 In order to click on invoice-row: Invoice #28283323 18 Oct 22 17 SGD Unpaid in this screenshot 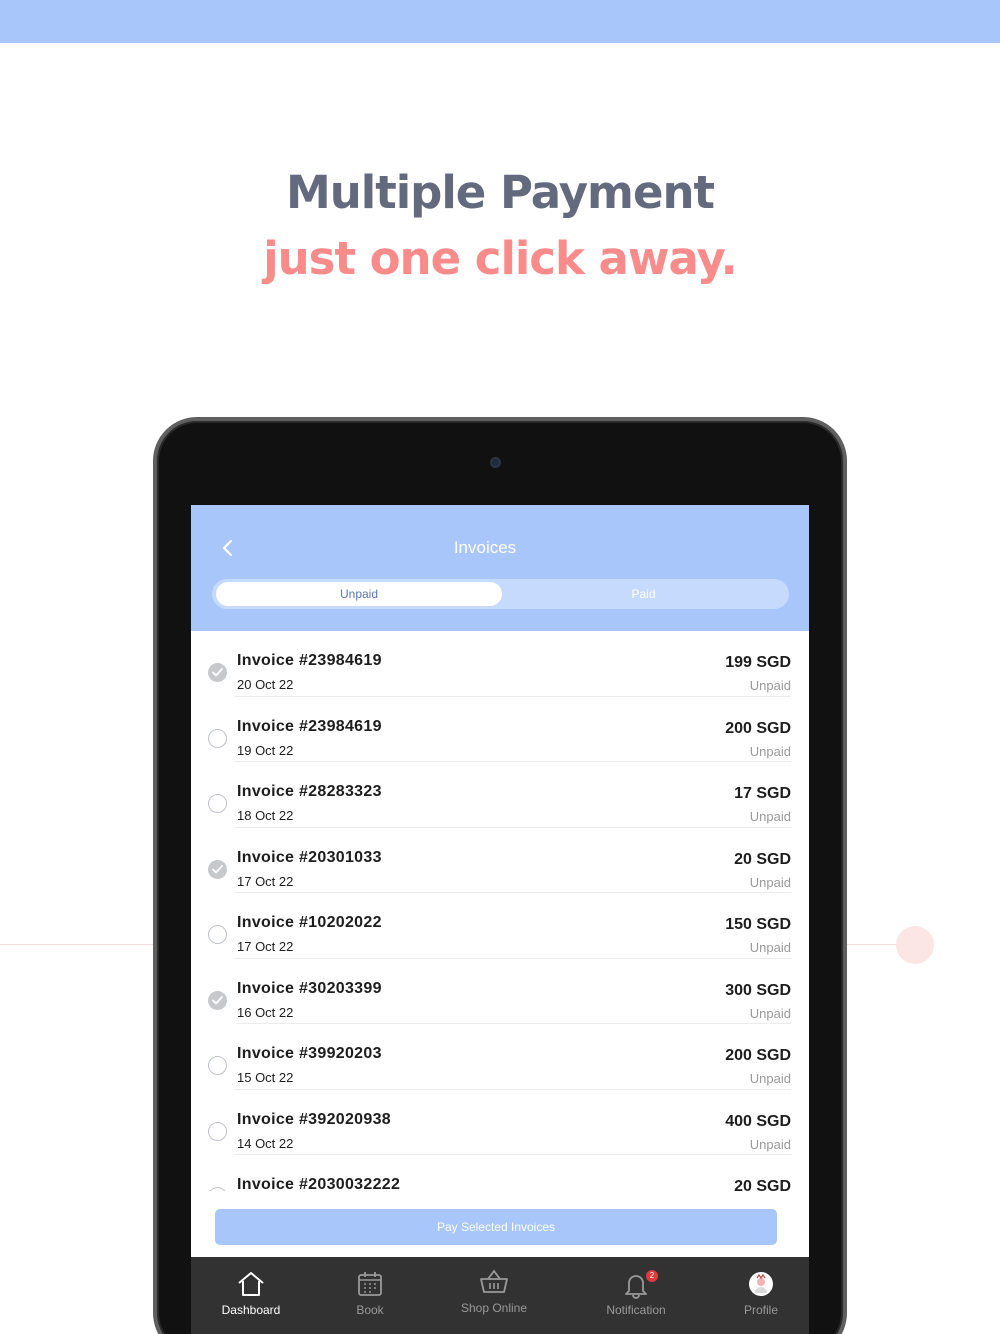, I will do `click(500, 795)`.